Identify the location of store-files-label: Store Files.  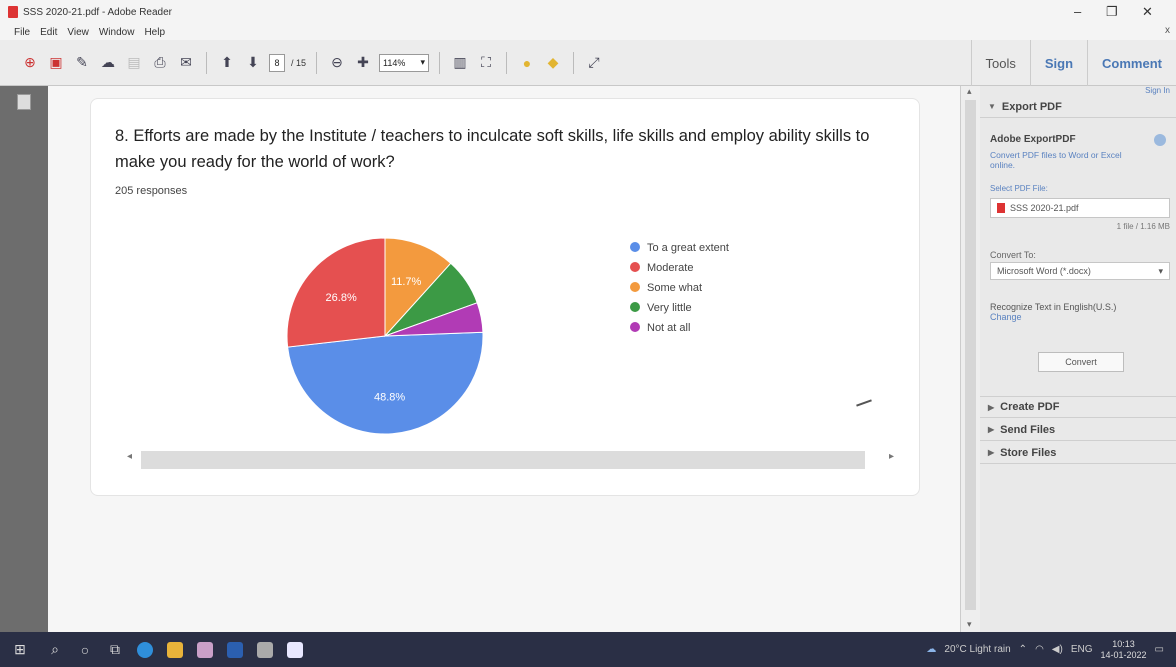
(1028, 452).